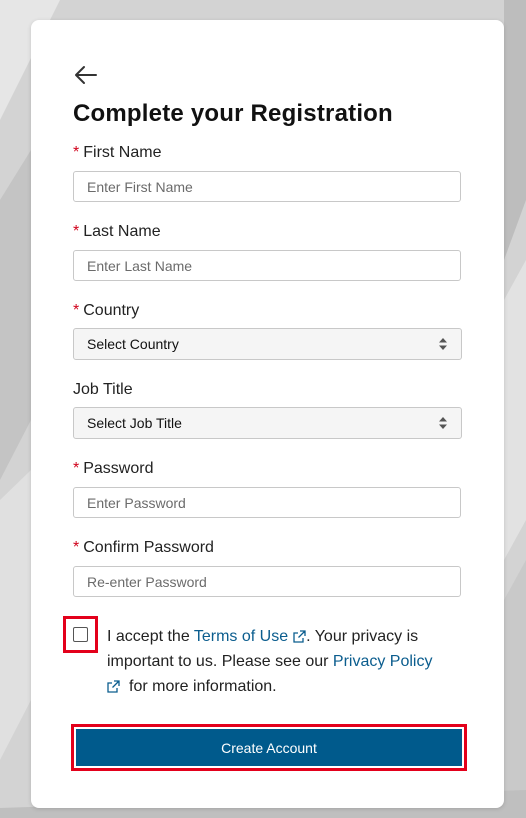 Image resolution: width=526 pixels, height=818 pixels. I want to click on page-title: Complete your Registration, so click(233, 113).